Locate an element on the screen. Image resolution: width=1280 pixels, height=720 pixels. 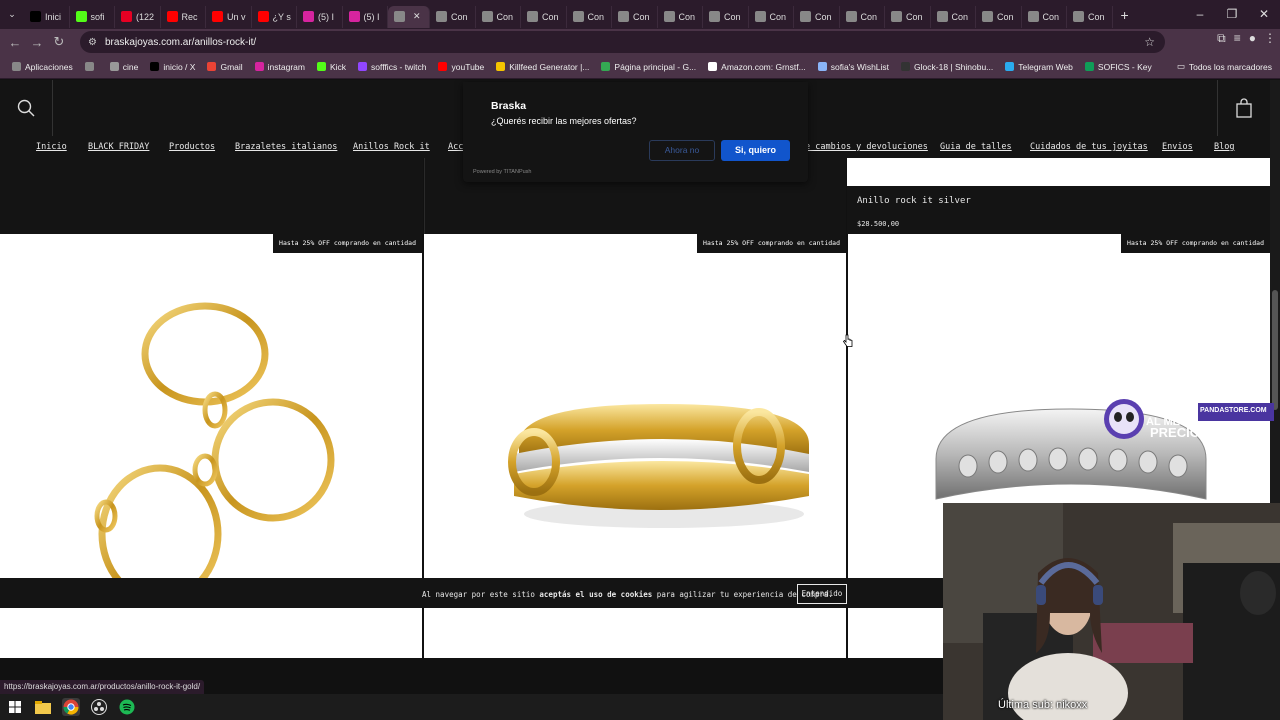
browser-tab: Inici is located at coordinates (47, 16).